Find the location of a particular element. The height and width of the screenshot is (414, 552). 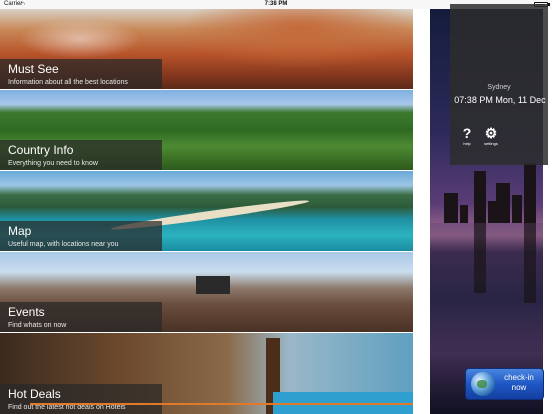

menu-tile-events: Events Find whats on now is located at coordinates (206, 292).